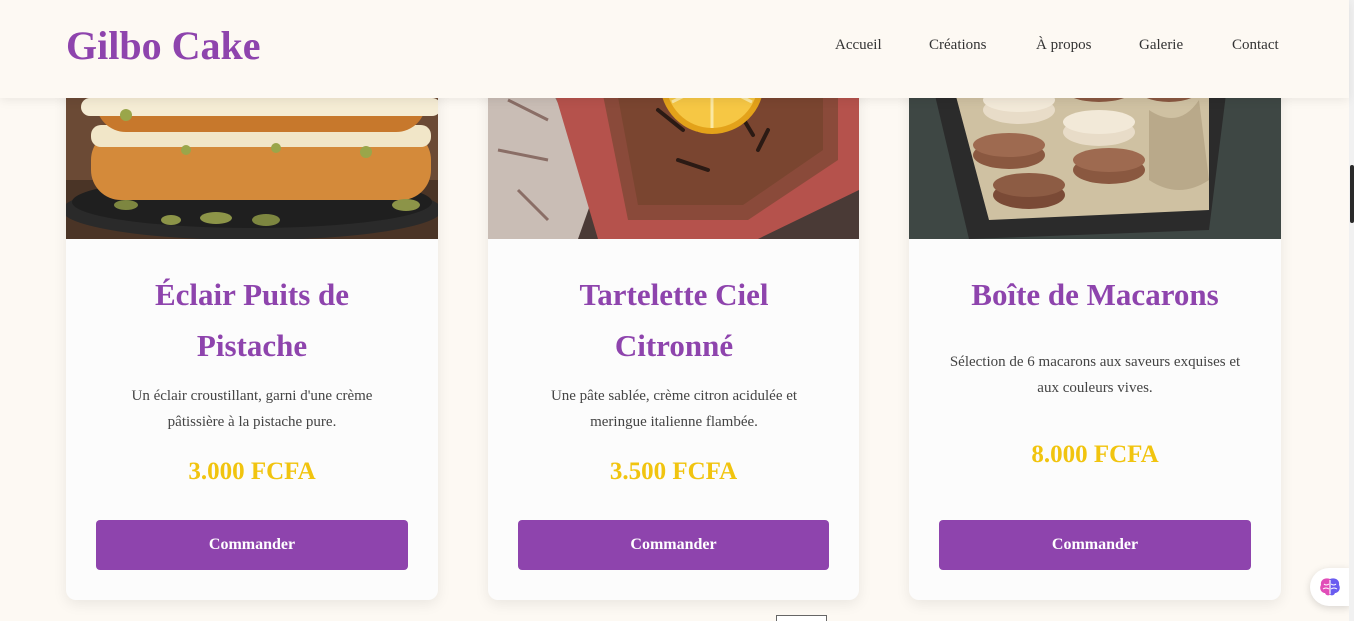 The width and height of the screenshot is (1354, 621). Describe the element at coordinates (673, 471) in the screenshot. I see `product-price: 3.500 FCFA` at that location.